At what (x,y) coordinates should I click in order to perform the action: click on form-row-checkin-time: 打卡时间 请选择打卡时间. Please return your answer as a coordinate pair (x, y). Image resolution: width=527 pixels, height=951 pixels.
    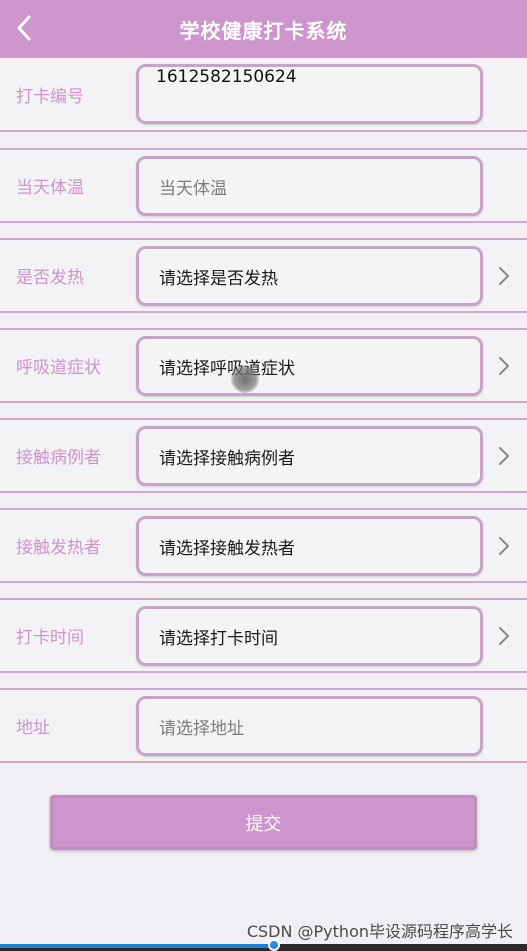
    Looking at the image, I should click on (263, 635).